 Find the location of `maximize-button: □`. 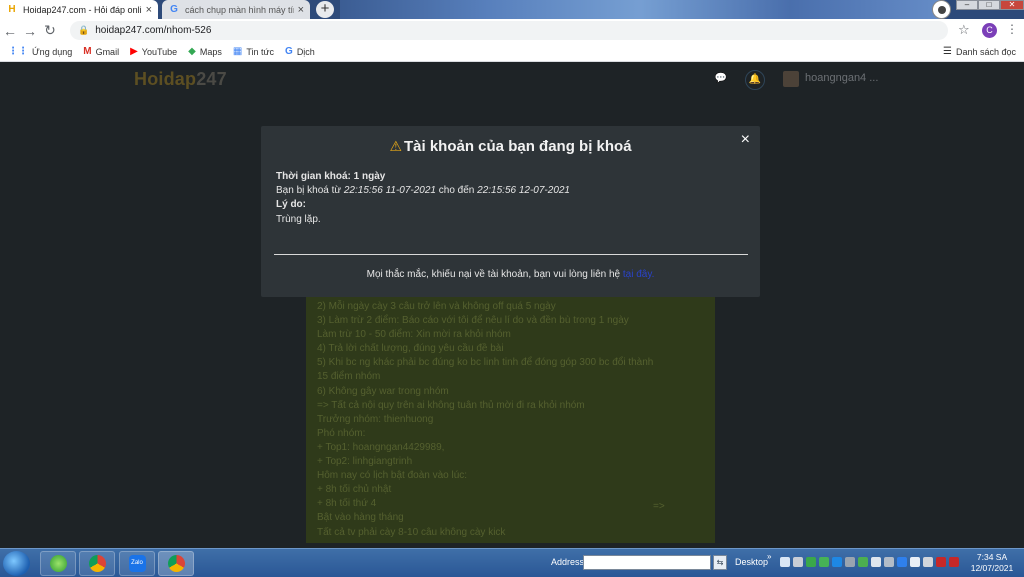

maximize-button: □ is located at coordinates (989, 5).